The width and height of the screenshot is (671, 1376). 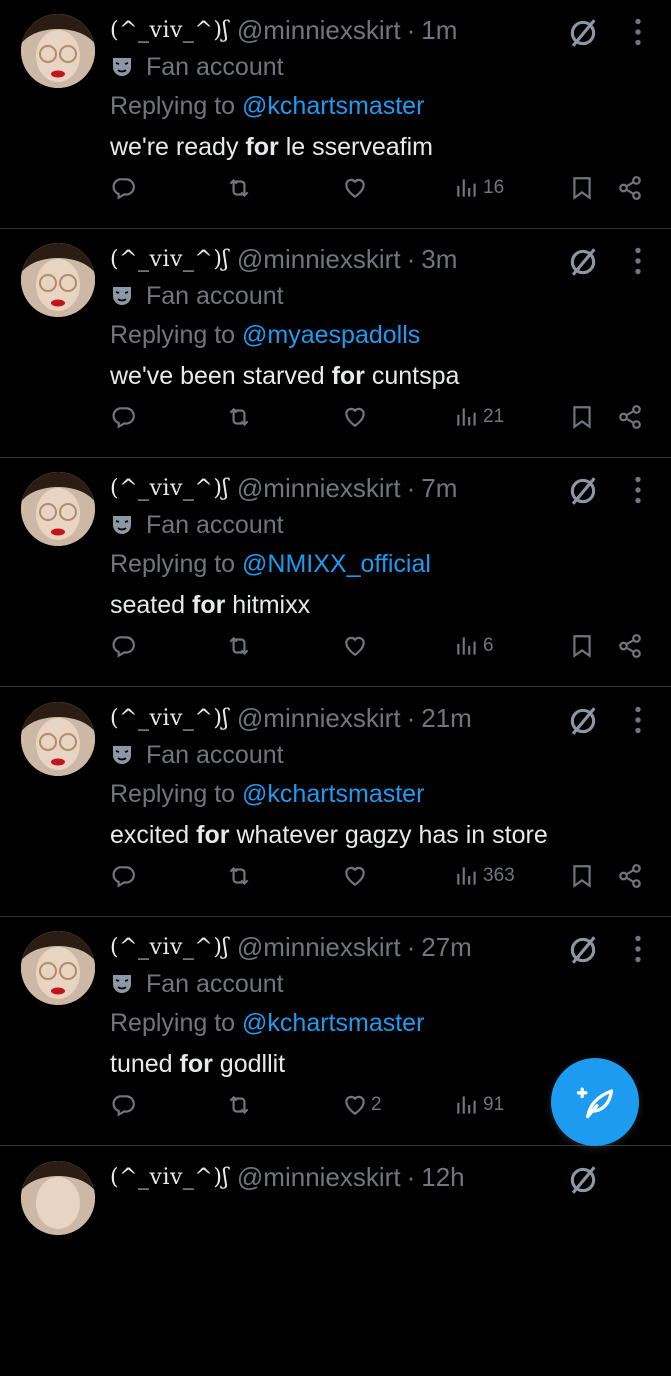 What do you see at coordinates (442, 1177) in the screenshot?
I see `timestamp: 12h` at bounding box center [442, 1177].